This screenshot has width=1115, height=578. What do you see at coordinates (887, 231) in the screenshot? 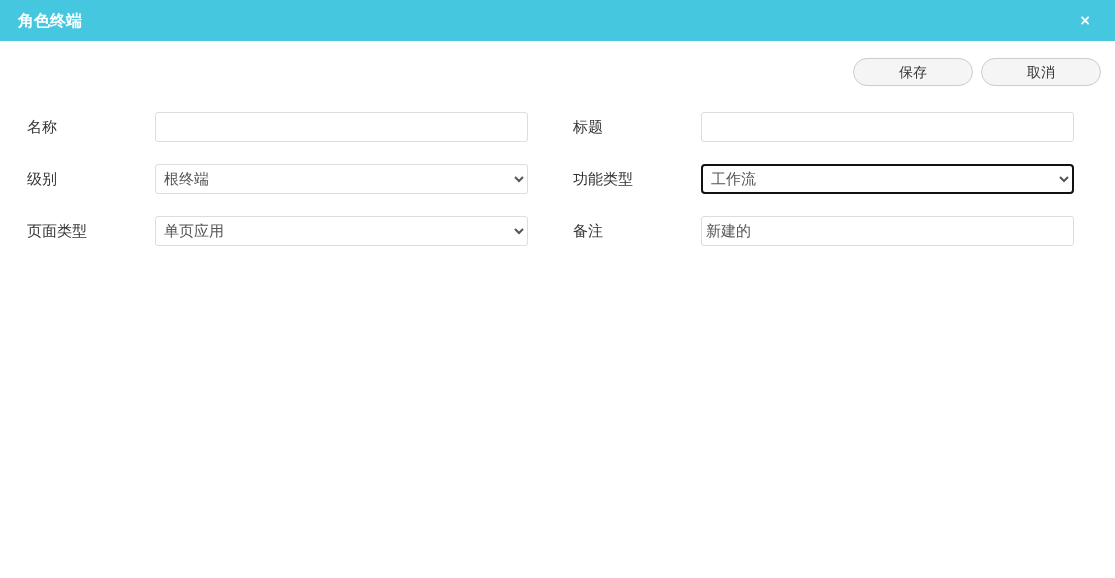
I see `input-field: 新建的` at bounding box center [887, 231].